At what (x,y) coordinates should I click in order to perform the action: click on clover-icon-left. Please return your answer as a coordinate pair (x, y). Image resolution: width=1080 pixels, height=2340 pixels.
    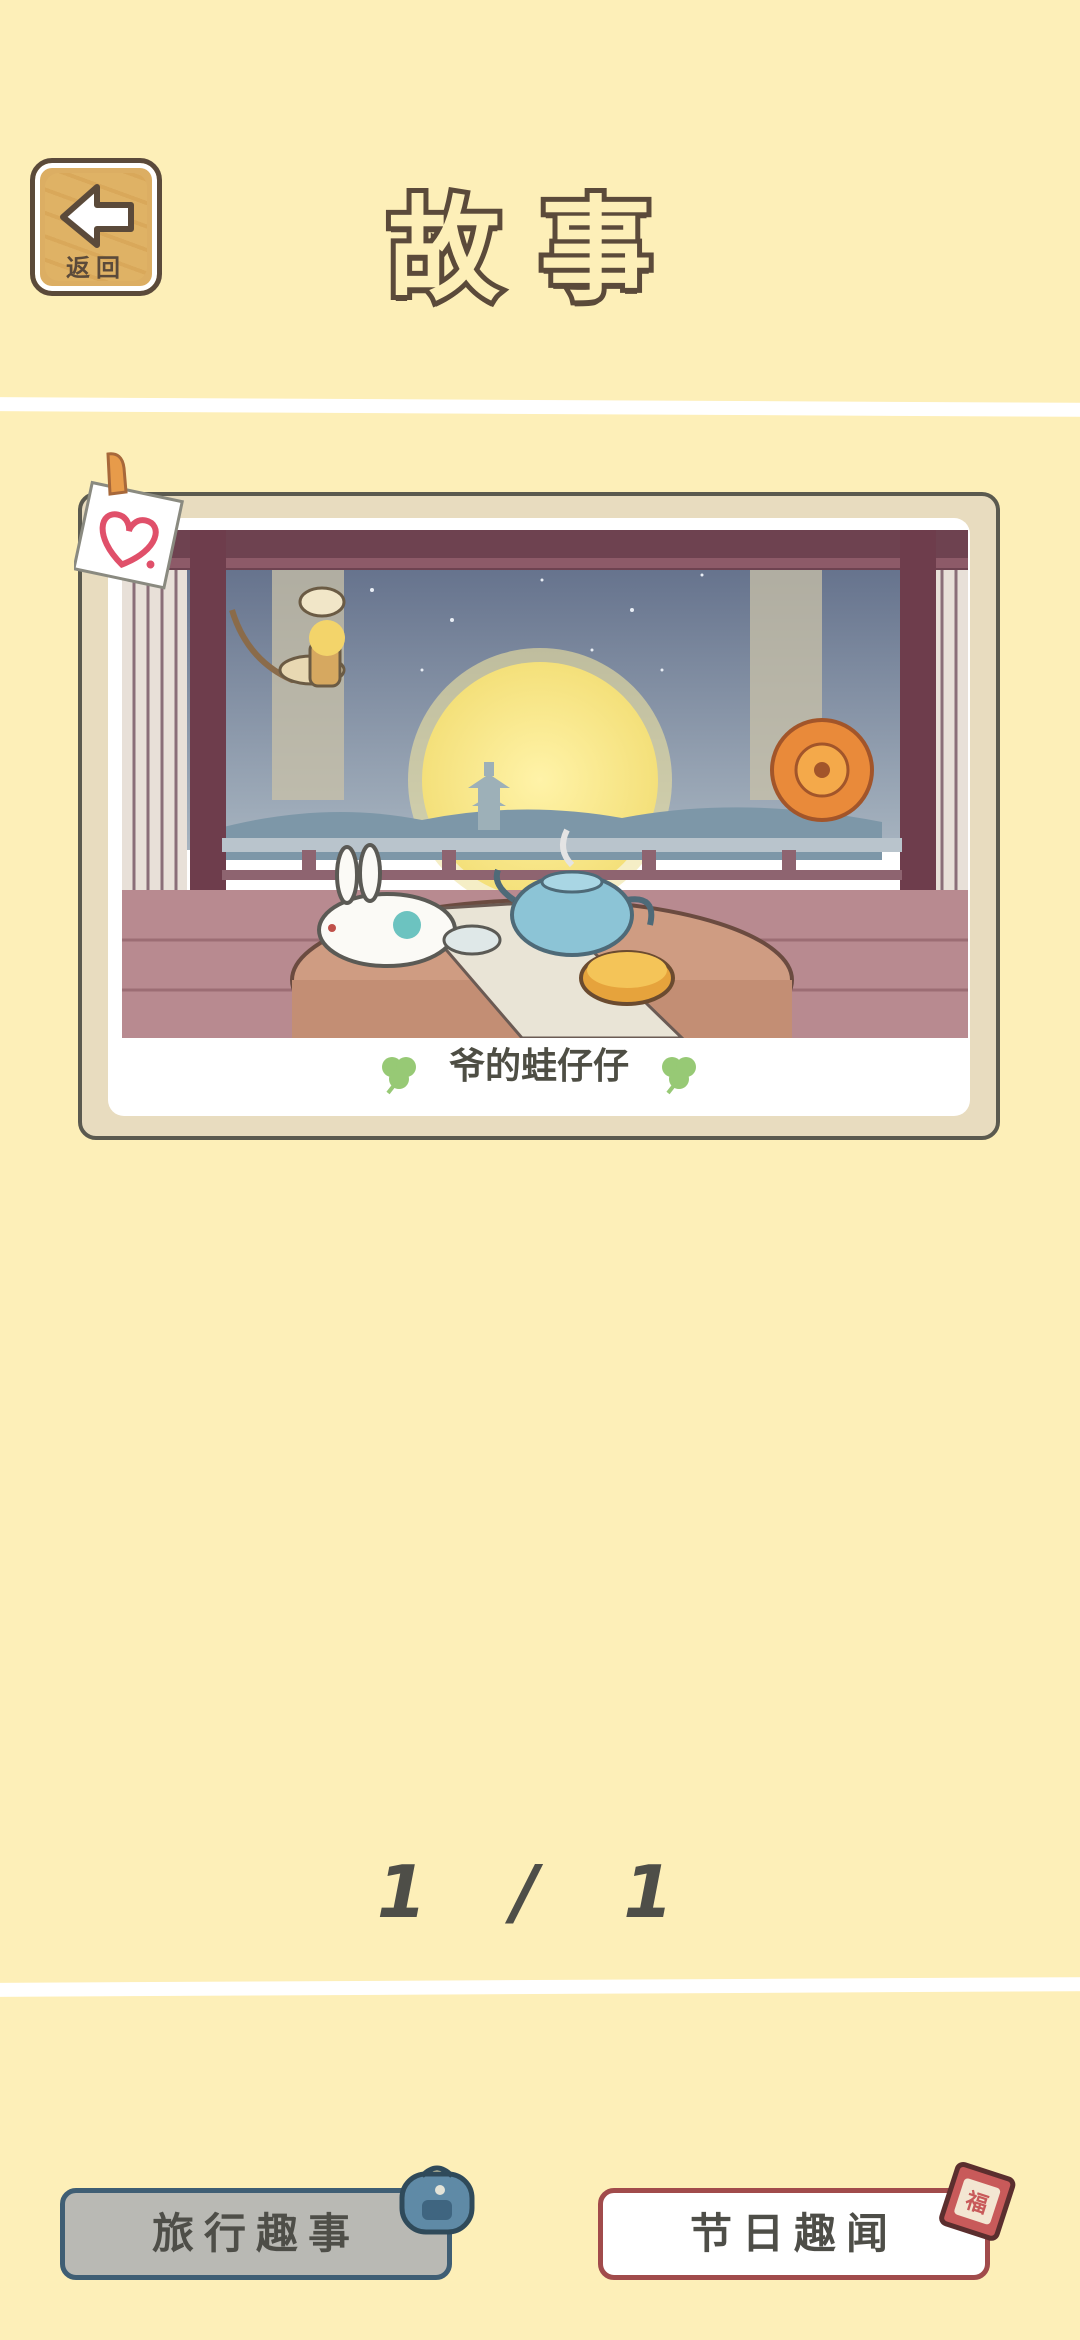
    Looking at the image, I should click on (398, 1075).